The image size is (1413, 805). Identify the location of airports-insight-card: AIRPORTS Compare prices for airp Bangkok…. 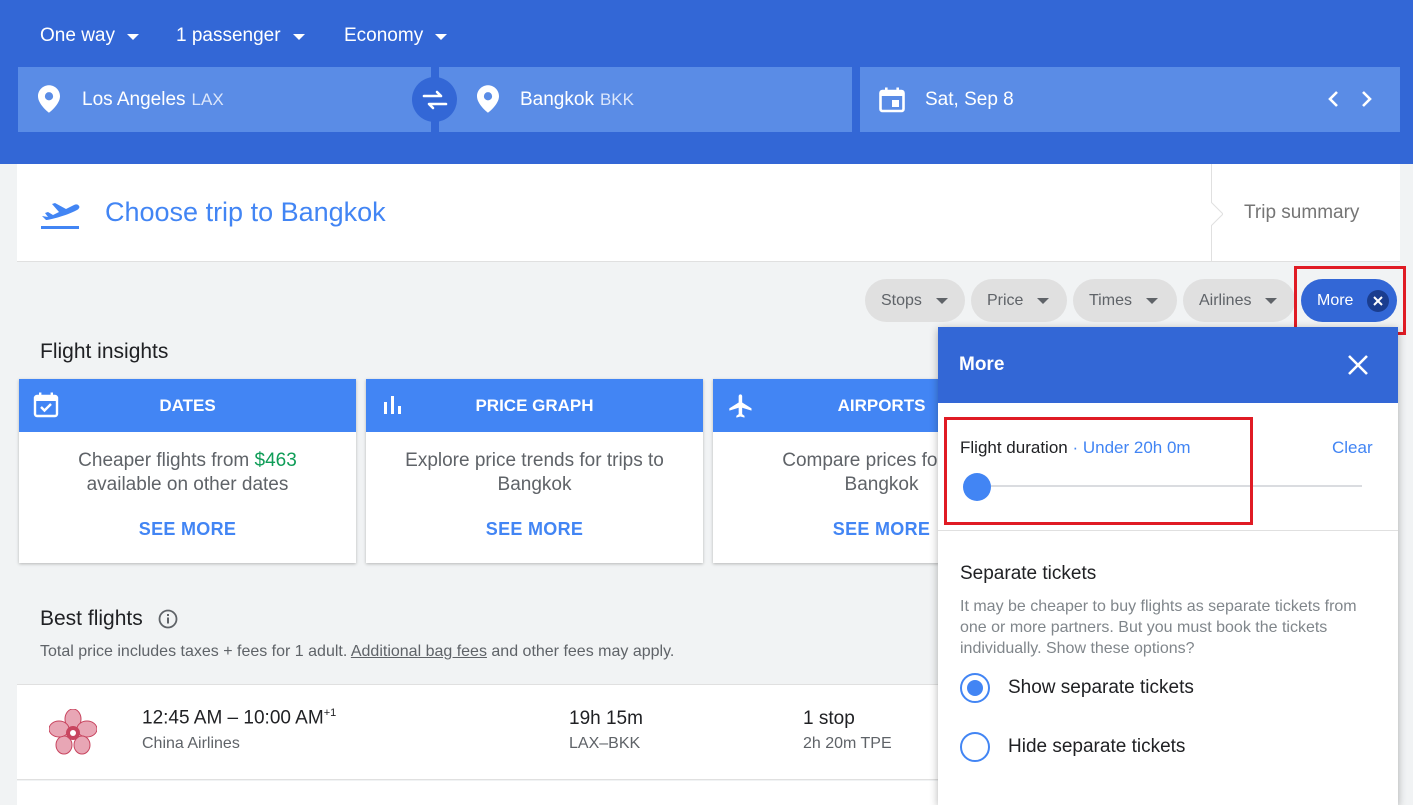
(826, 471).